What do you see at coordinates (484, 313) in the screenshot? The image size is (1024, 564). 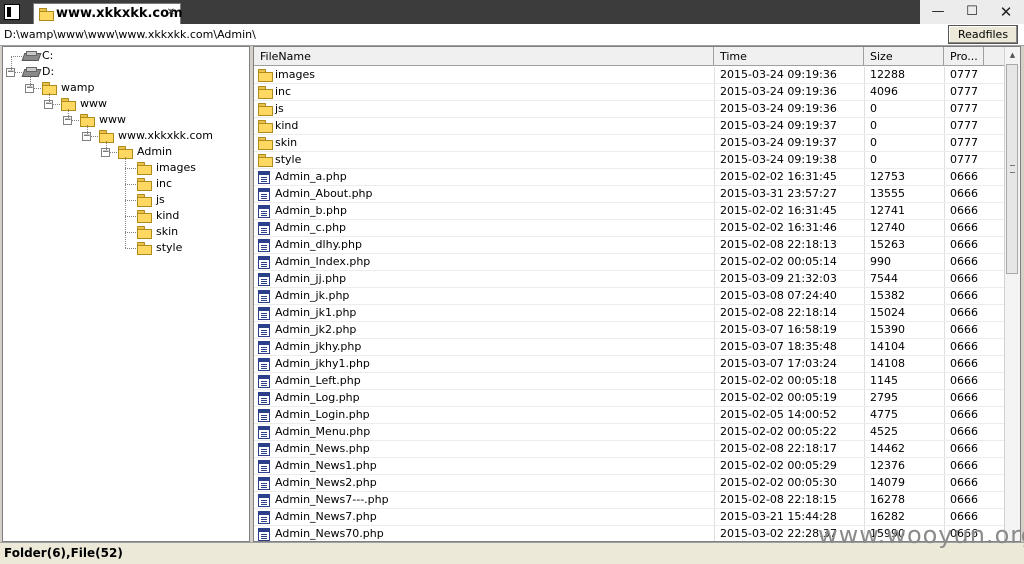 I see `cell-filename: Admin_jk1.php` at bounding box center [484, 313].